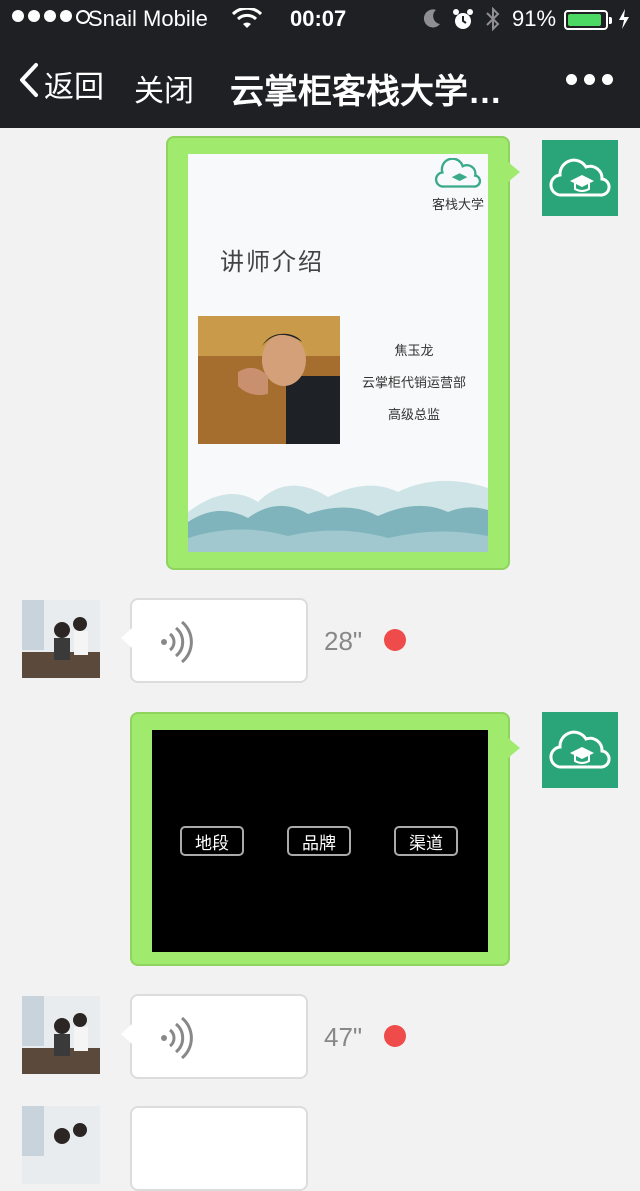  What do you see at coordinates (148, 18) in the screenshot?
I see `carrier-name: Snail Mobile` at bounding box center [148, 18].